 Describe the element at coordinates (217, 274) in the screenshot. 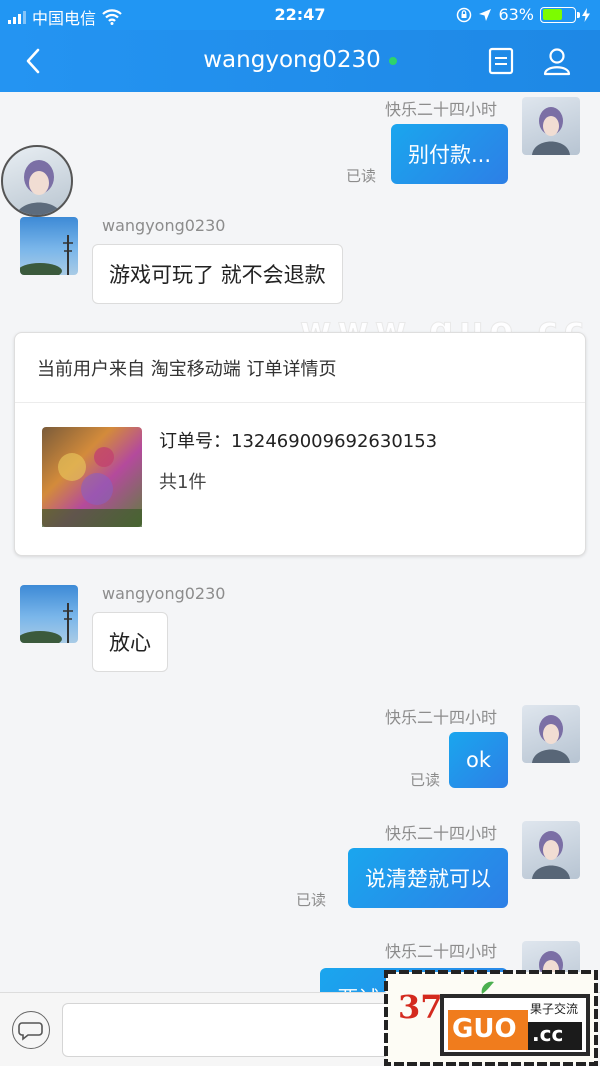

I see `message-bubble: 游戏可玩了 就不会退款` at that location.